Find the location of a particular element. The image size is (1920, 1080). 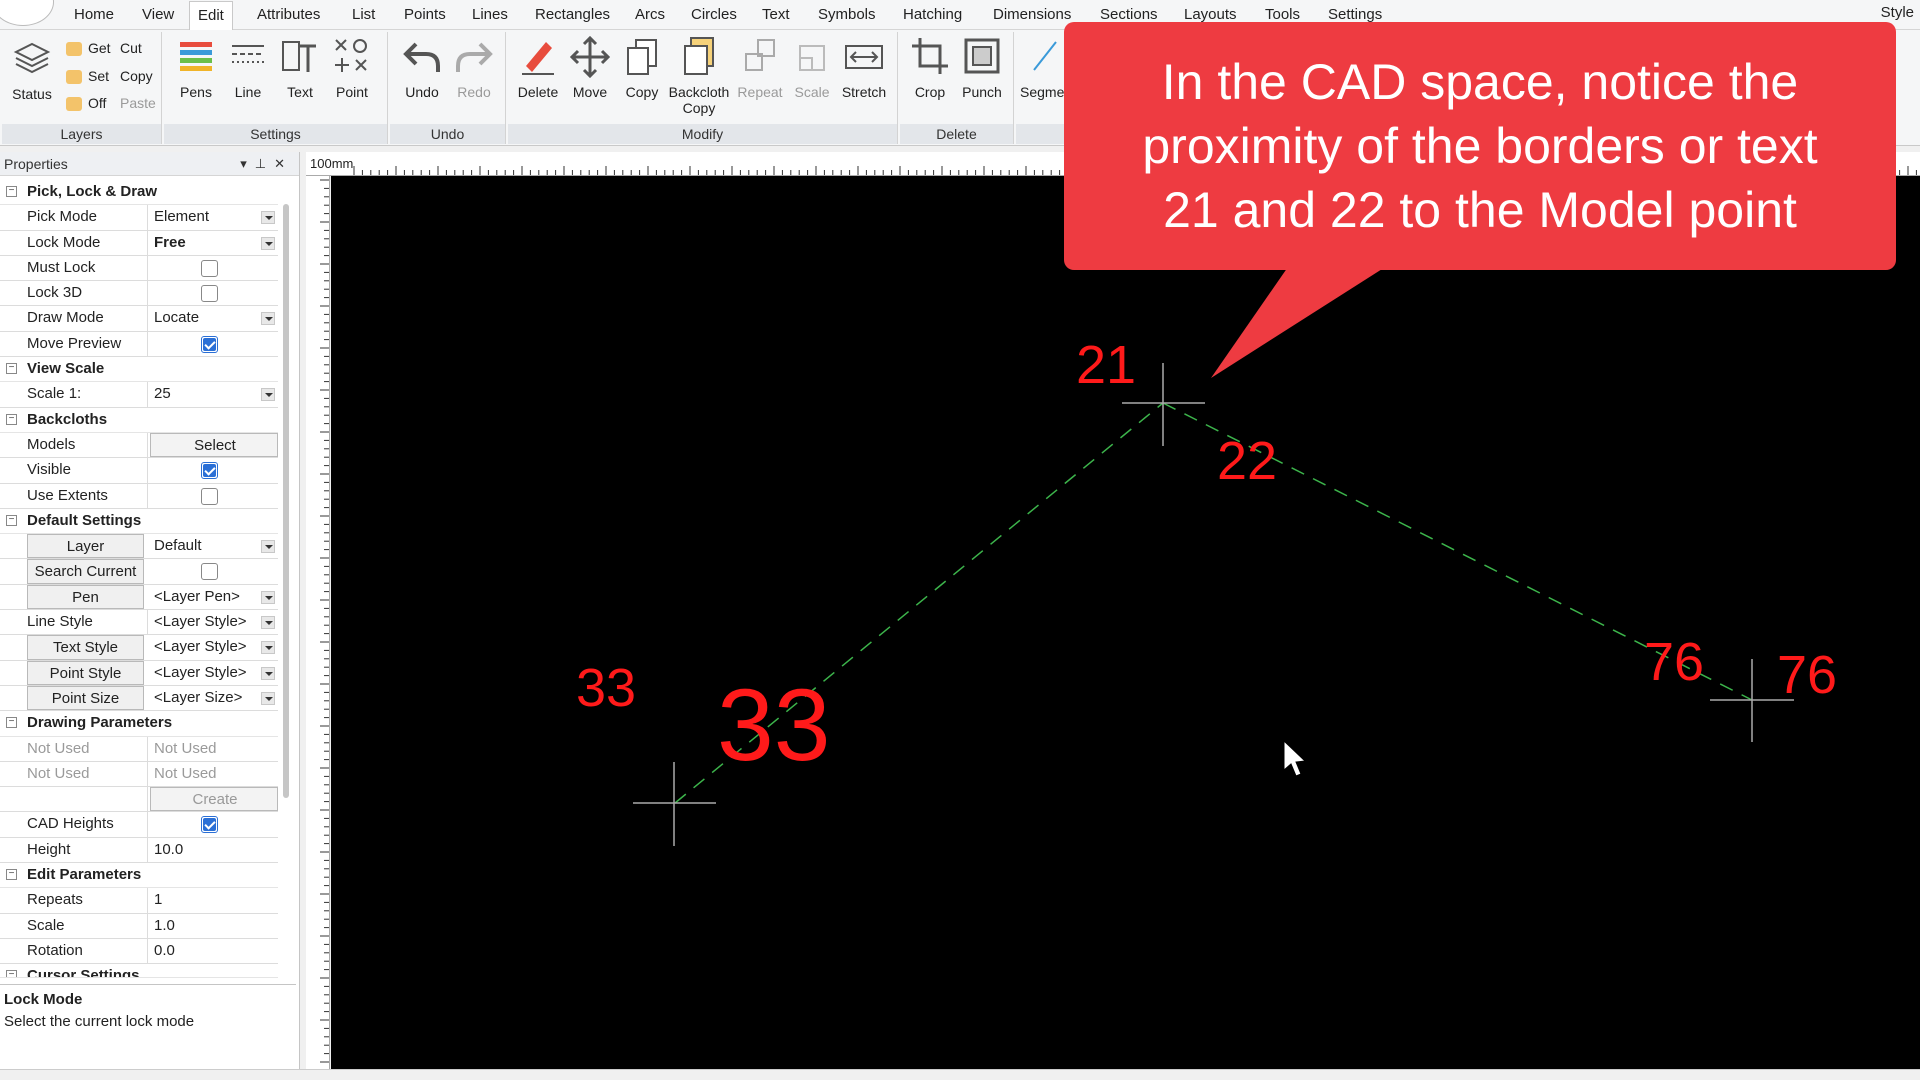

property-edit-scale: Scale 1.0 is located at coordinates (139, 926).